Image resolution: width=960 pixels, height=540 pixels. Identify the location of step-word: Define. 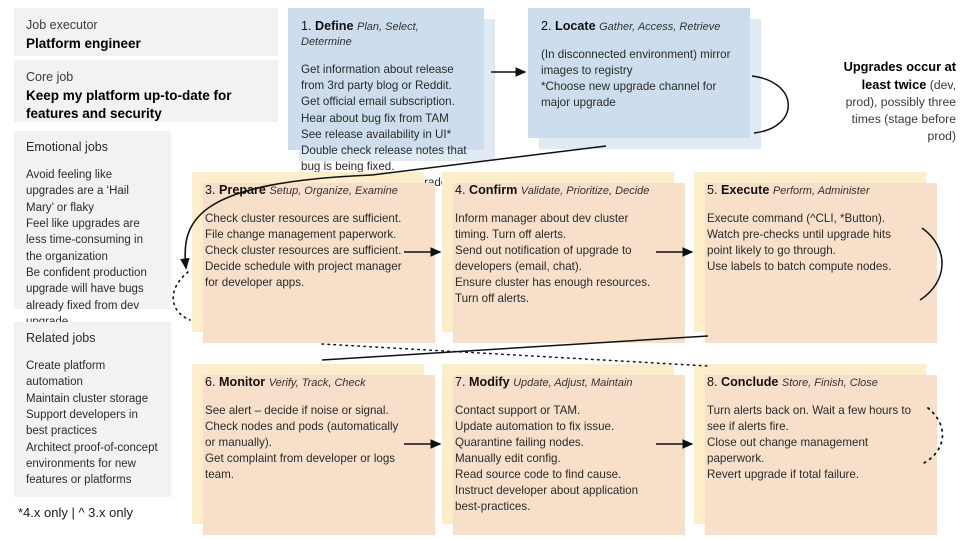
(334, 26).